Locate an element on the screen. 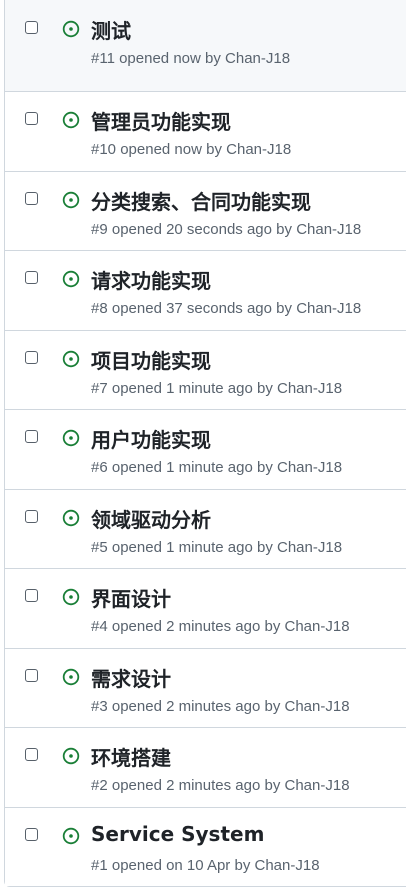 This screenshot has height=896, width=406. issue-opened-time: opened 37 seconds ago is located at coordinates (191, 308).